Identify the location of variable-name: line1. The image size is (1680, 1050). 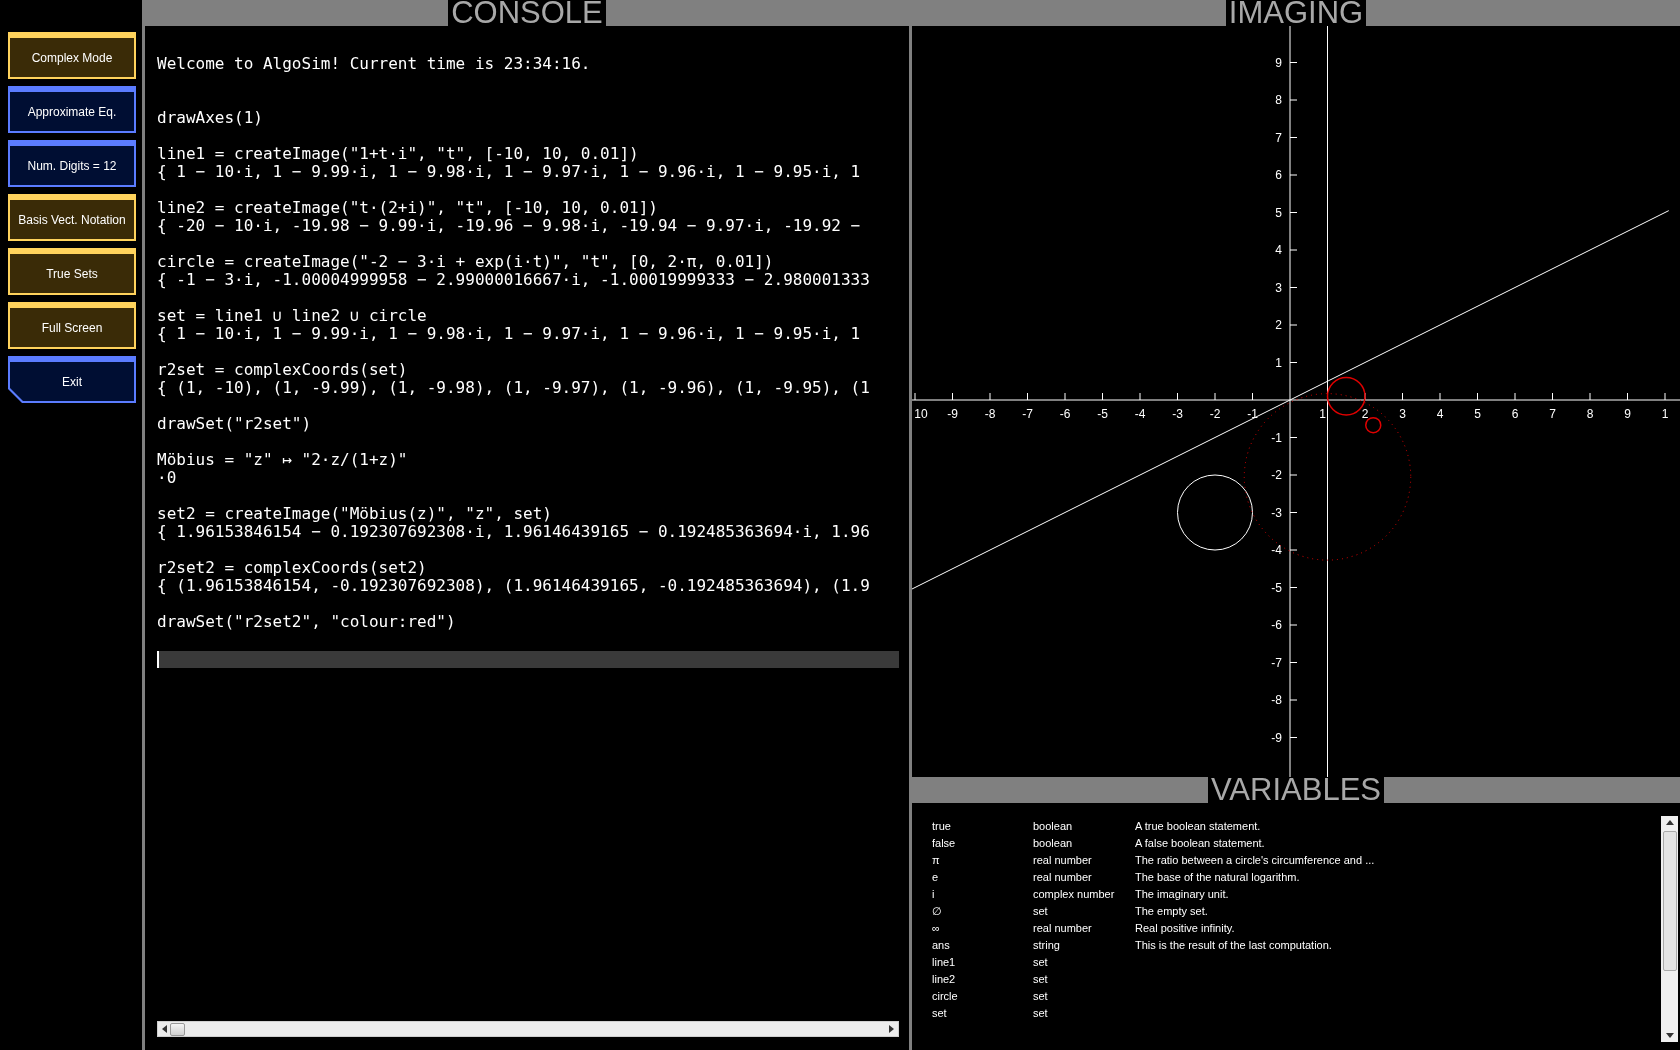
(944, 962).